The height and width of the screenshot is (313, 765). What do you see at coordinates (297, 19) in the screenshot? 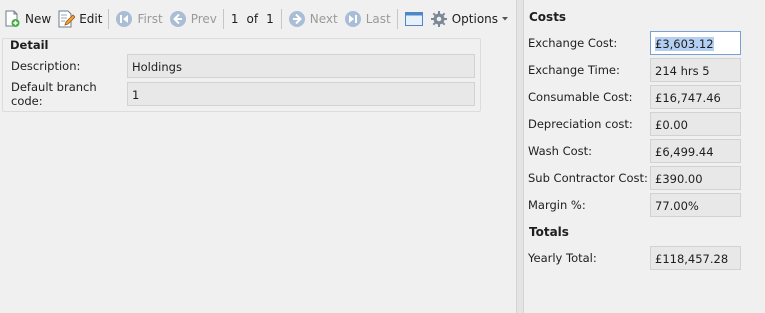
I see `next-record-icon` at bounding box center [297, 19].